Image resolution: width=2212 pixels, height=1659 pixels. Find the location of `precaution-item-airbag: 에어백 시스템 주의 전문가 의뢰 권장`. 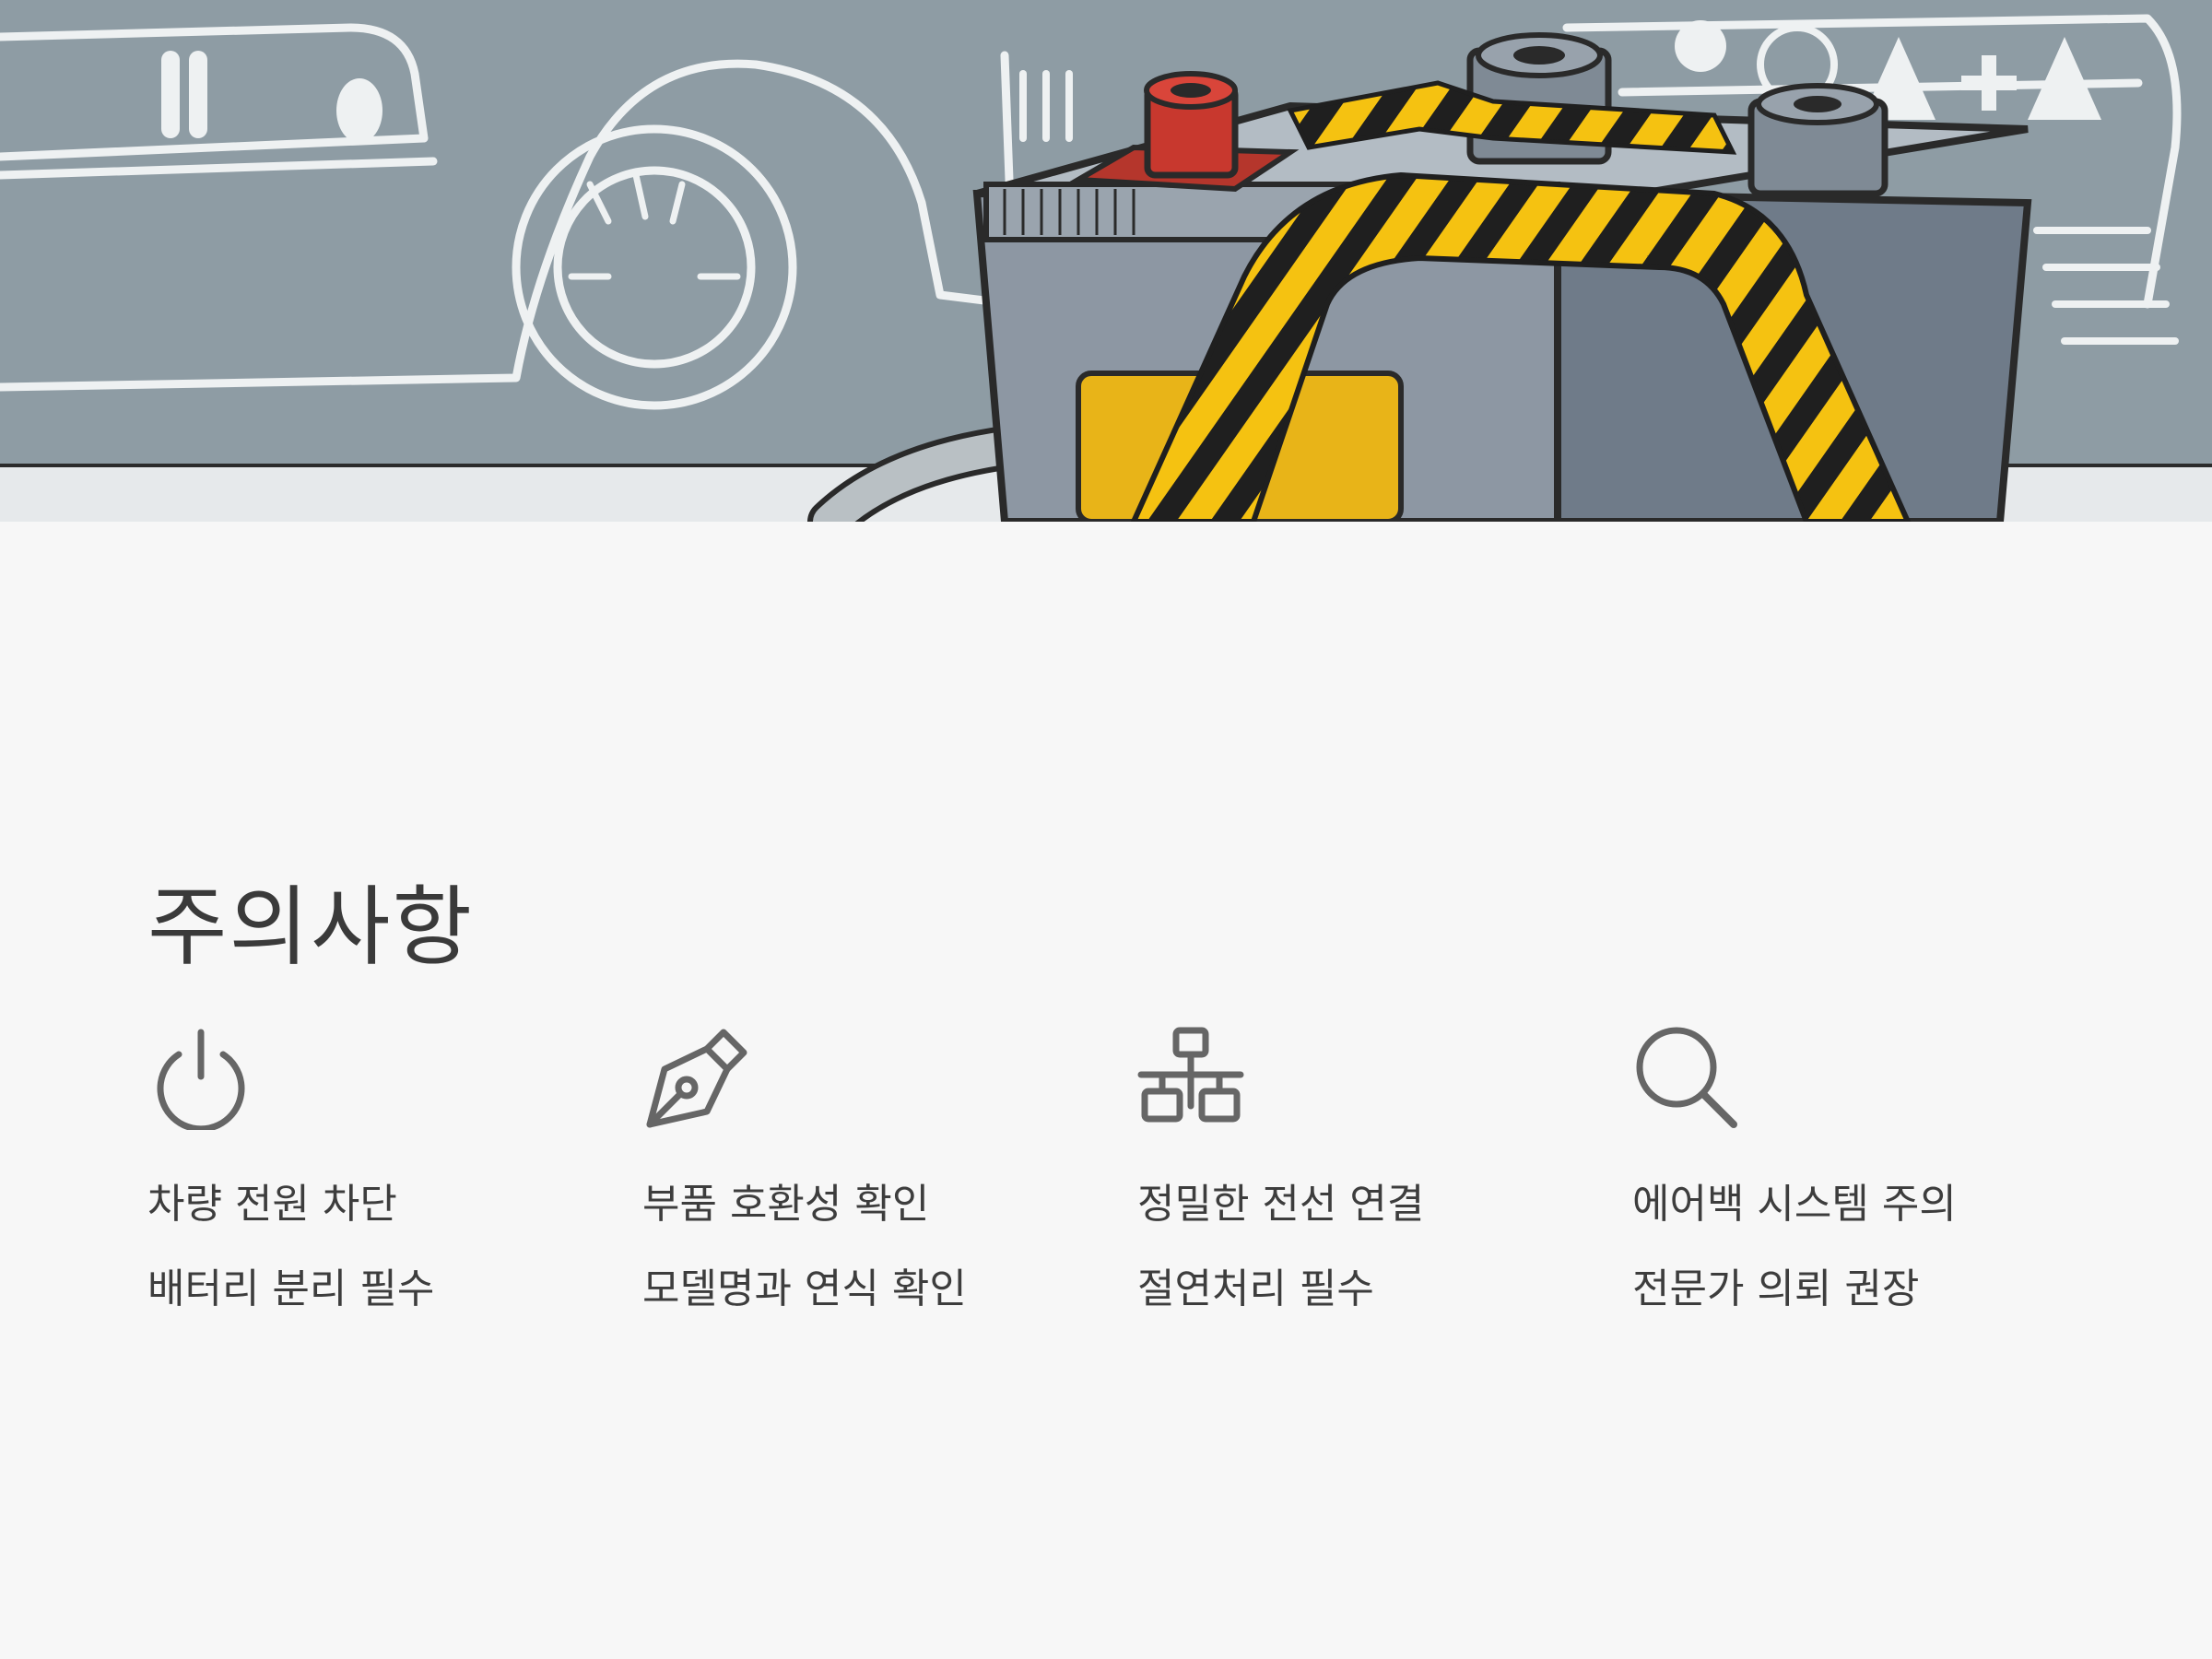

precaution-item-airbag: 에어백 시스템 주의 전문가 의뢰 권장 is located at coordinates (1872, 1167).